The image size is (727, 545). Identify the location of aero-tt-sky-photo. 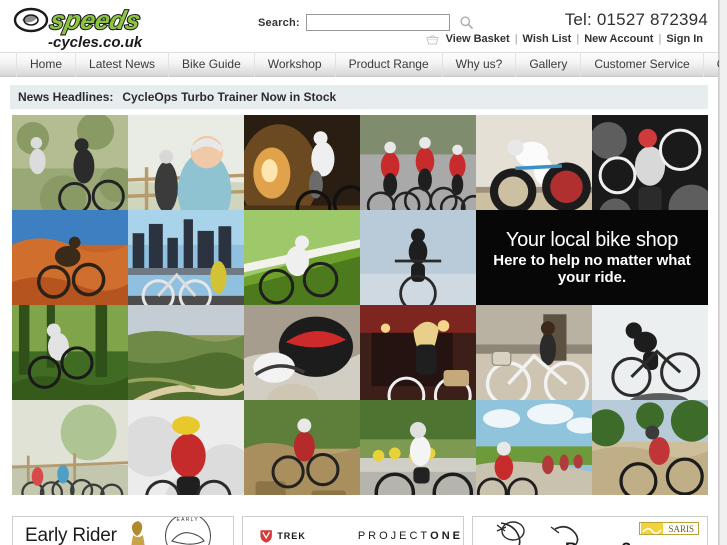
(418, 257).